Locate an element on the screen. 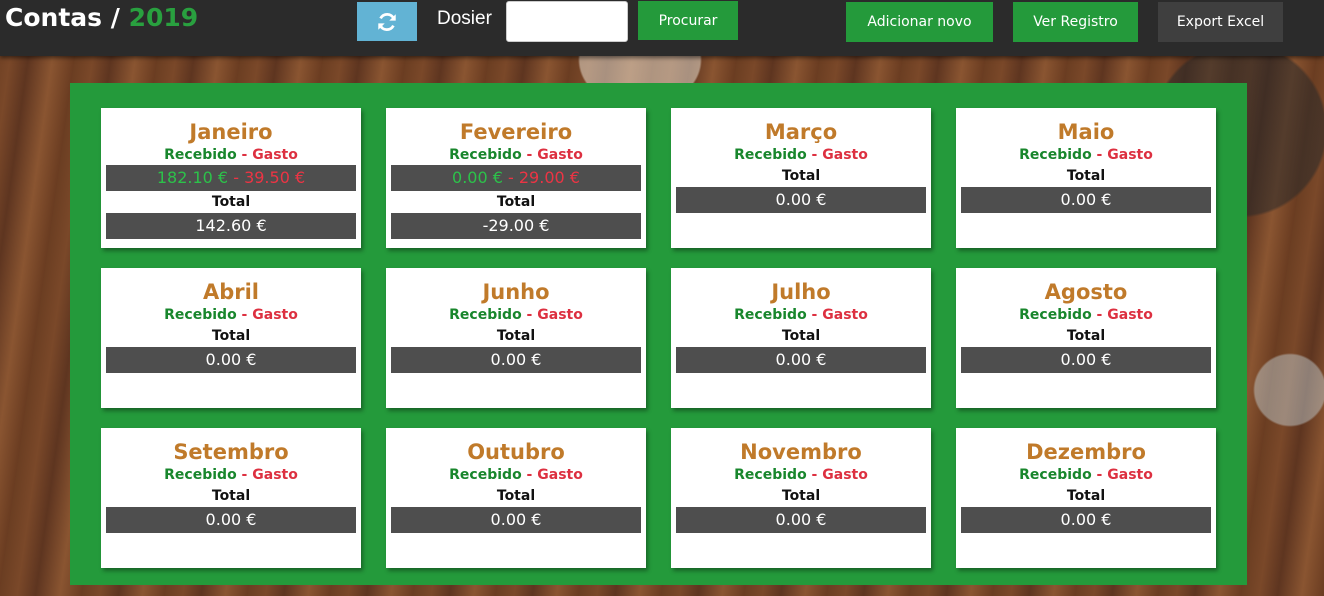  total-value: 142.60 € is located at coordinates (231, 226).